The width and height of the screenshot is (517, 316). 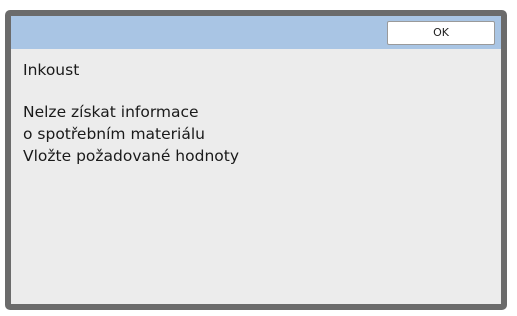 What do you see at coordinates (111, 112) in the screenshot?
I see `message-line: Nelze získat informace` at bounding box center [111, 112].